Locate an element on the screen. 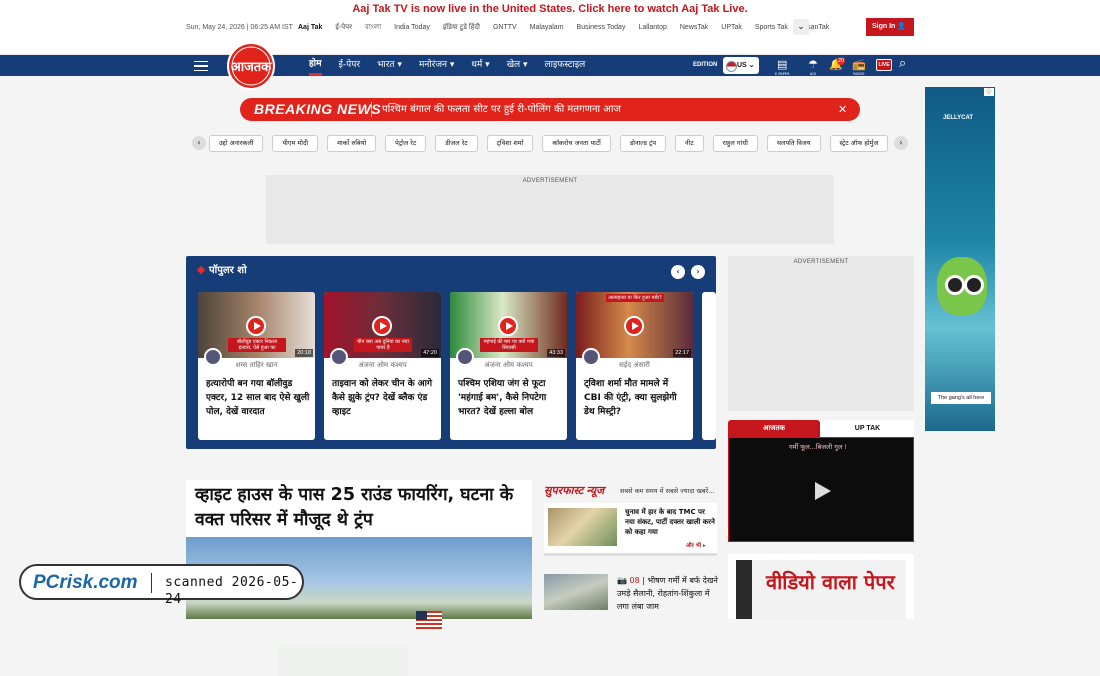  video-paper-promo: वीडियो वाला पेपर is located at coordinates (821, 586).